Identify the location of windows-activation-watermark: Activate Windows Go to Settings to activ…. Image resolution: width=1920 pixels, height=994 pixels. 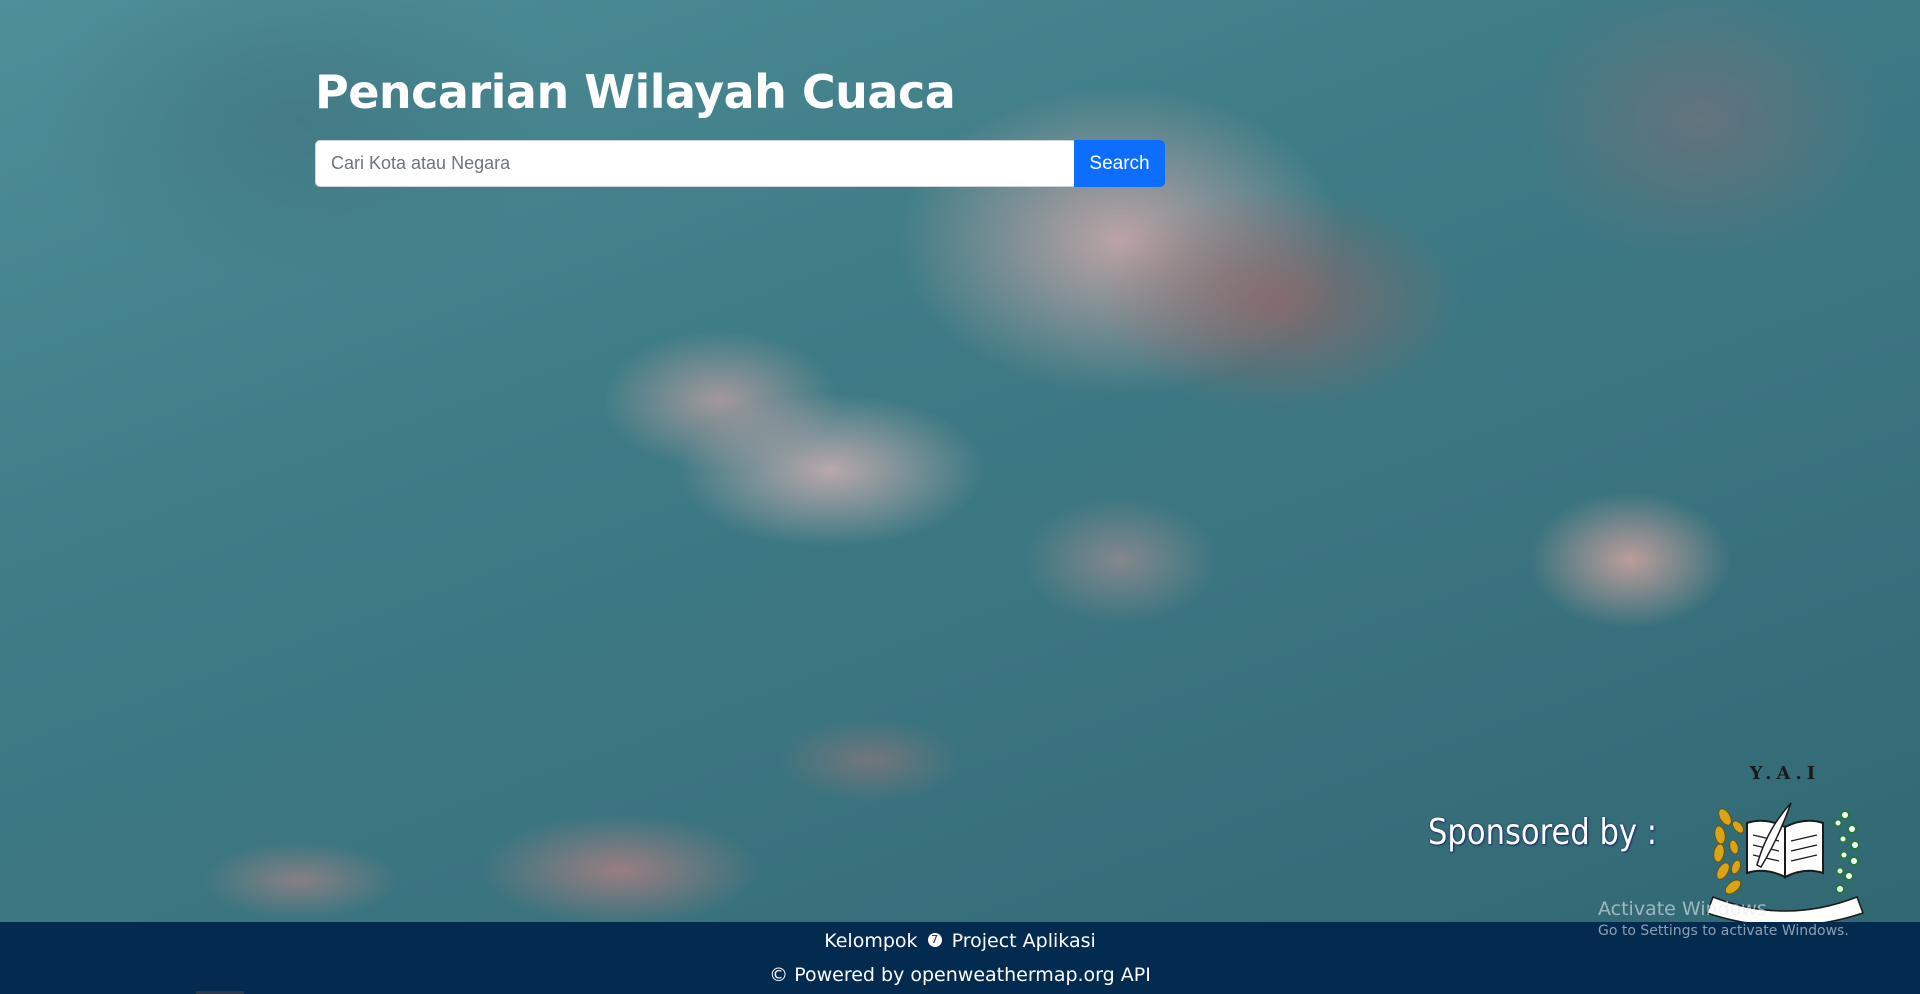
(1723, 918).